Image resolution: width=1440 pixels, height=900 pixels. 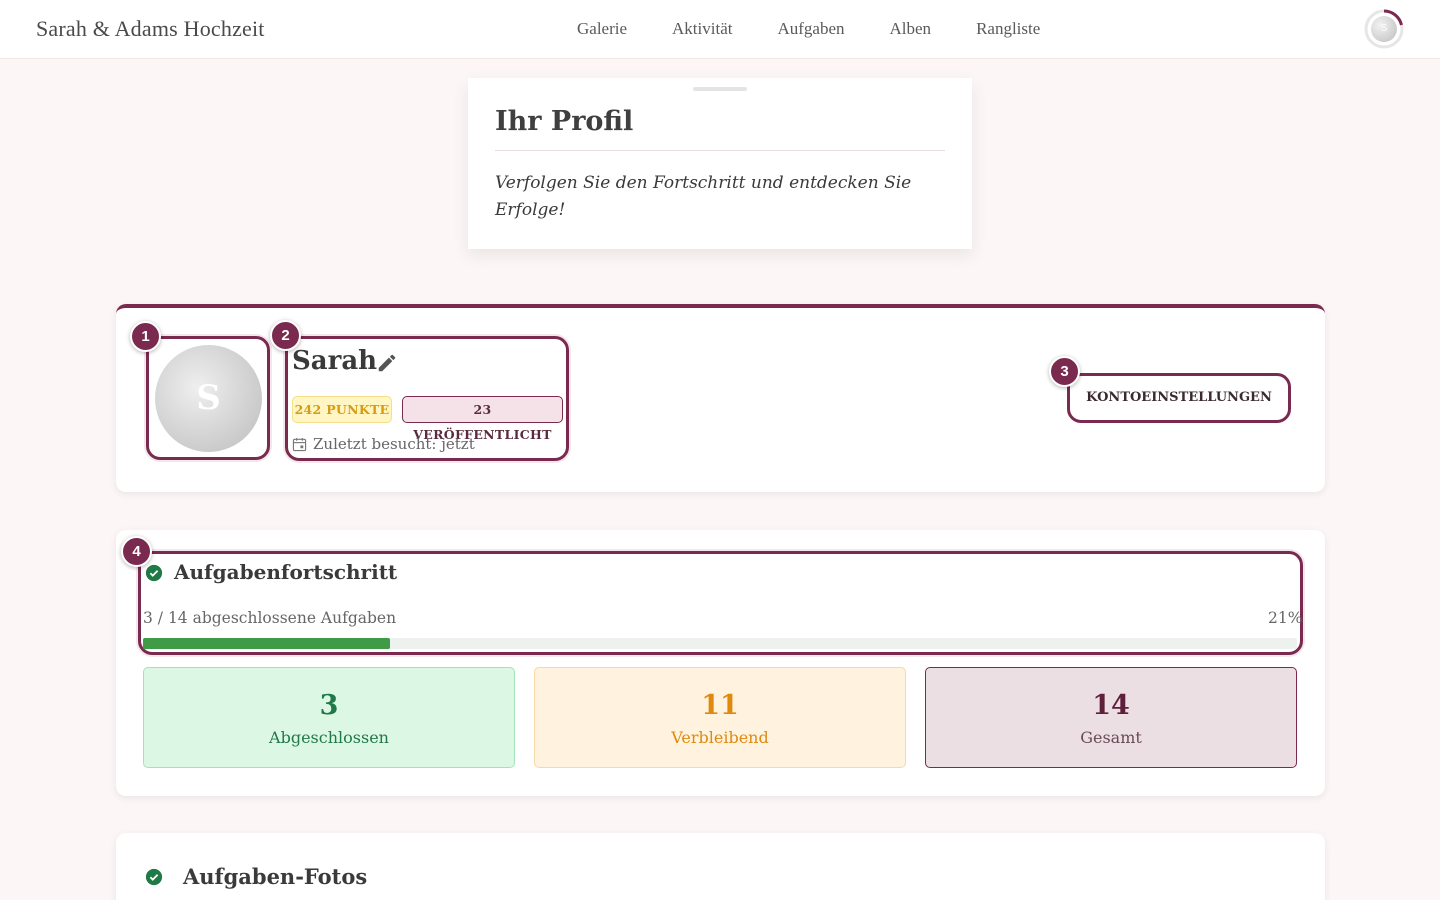 I want to click on user-avatar-button: S, so click(x=1384, y=29).